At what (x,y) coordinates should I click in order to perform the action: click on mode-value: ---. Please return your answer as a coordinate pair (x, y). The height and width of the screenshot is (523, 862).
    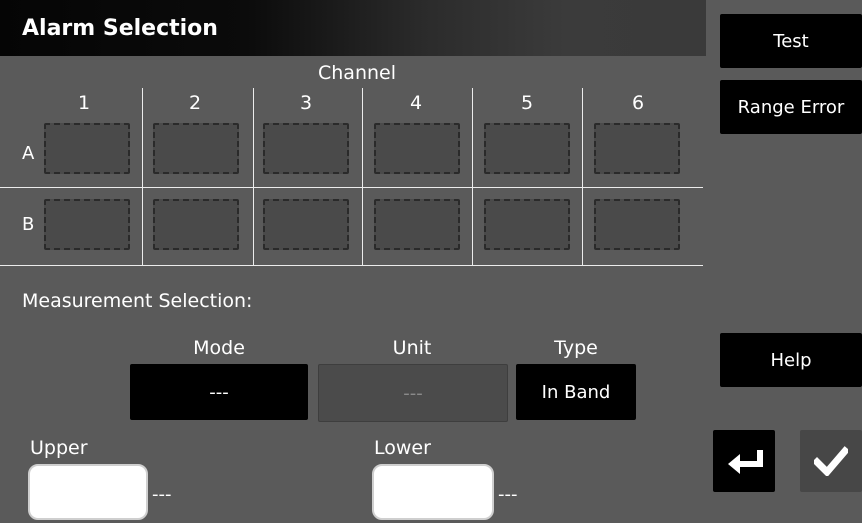
    Looking at the image, I should click on (219, 392).